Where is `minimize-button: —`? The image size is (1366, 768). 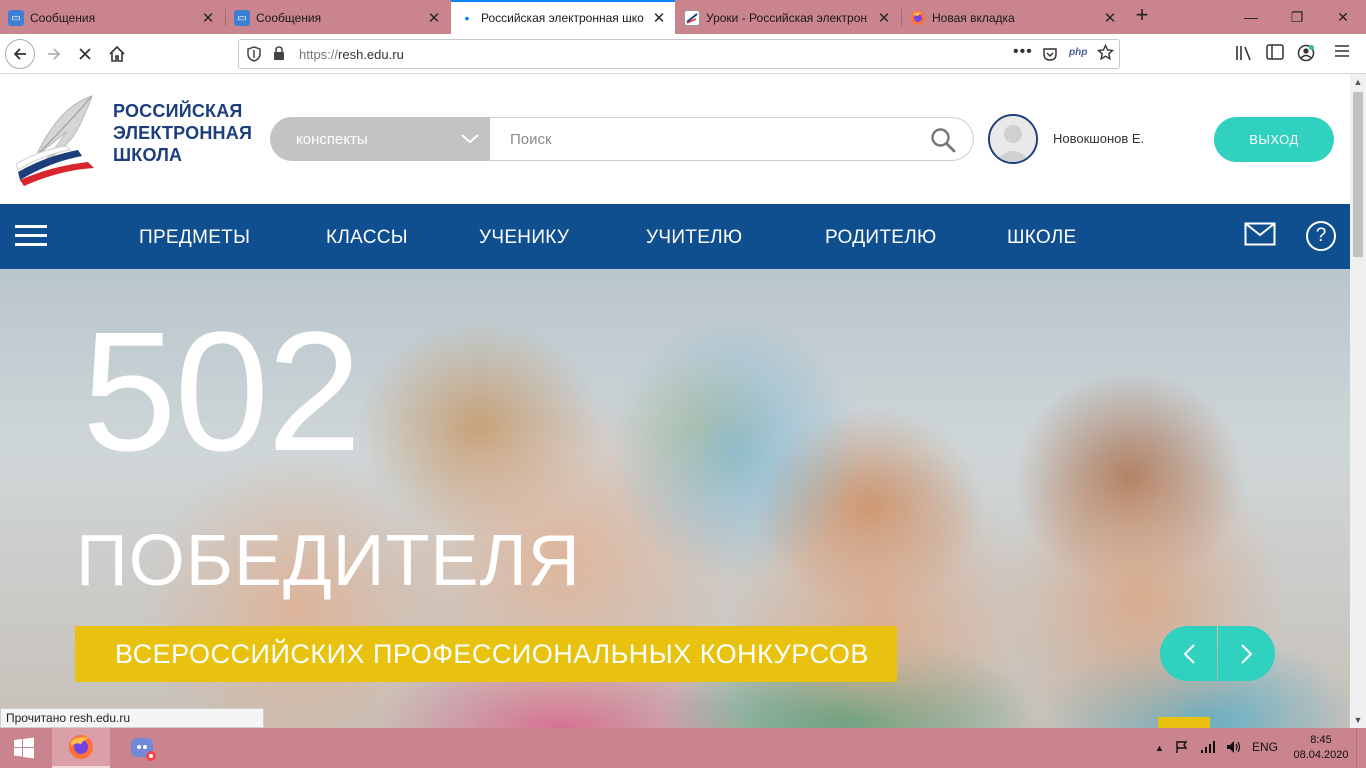
minimize-button: — is located at coordinates (1251, 17).